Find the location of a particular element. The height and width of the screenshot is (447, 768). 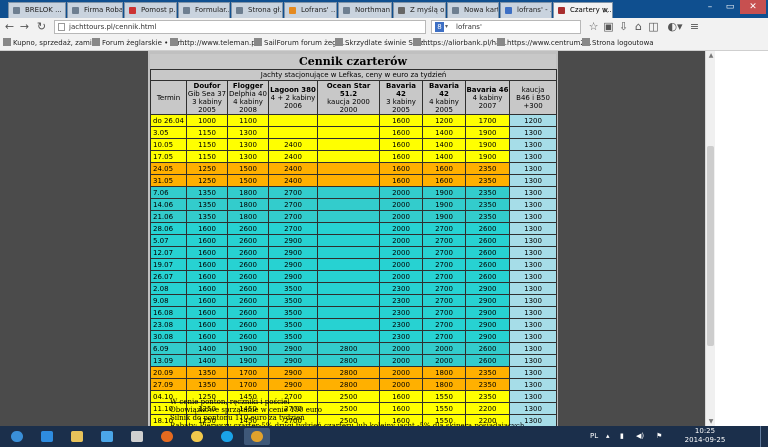

date-cell: 2.08 is located at coordinates (168, 288).